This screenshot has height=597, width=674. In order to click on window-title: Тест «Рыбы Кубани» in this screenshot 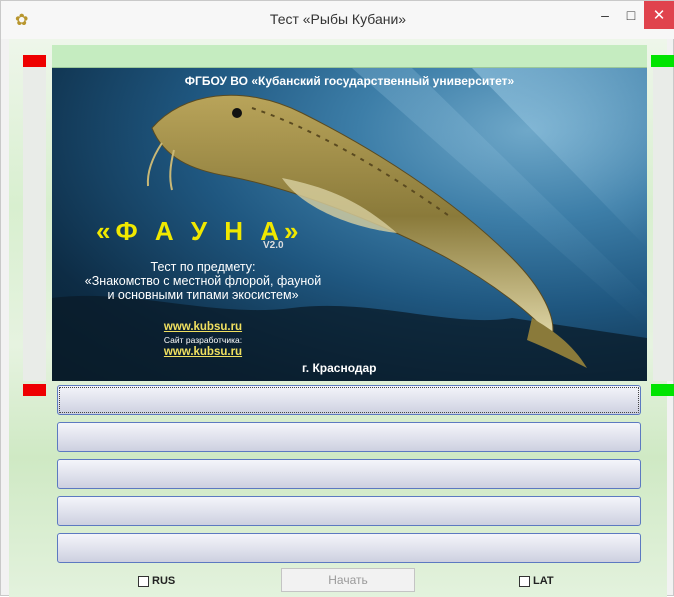, I will do `click(338, 19)`.